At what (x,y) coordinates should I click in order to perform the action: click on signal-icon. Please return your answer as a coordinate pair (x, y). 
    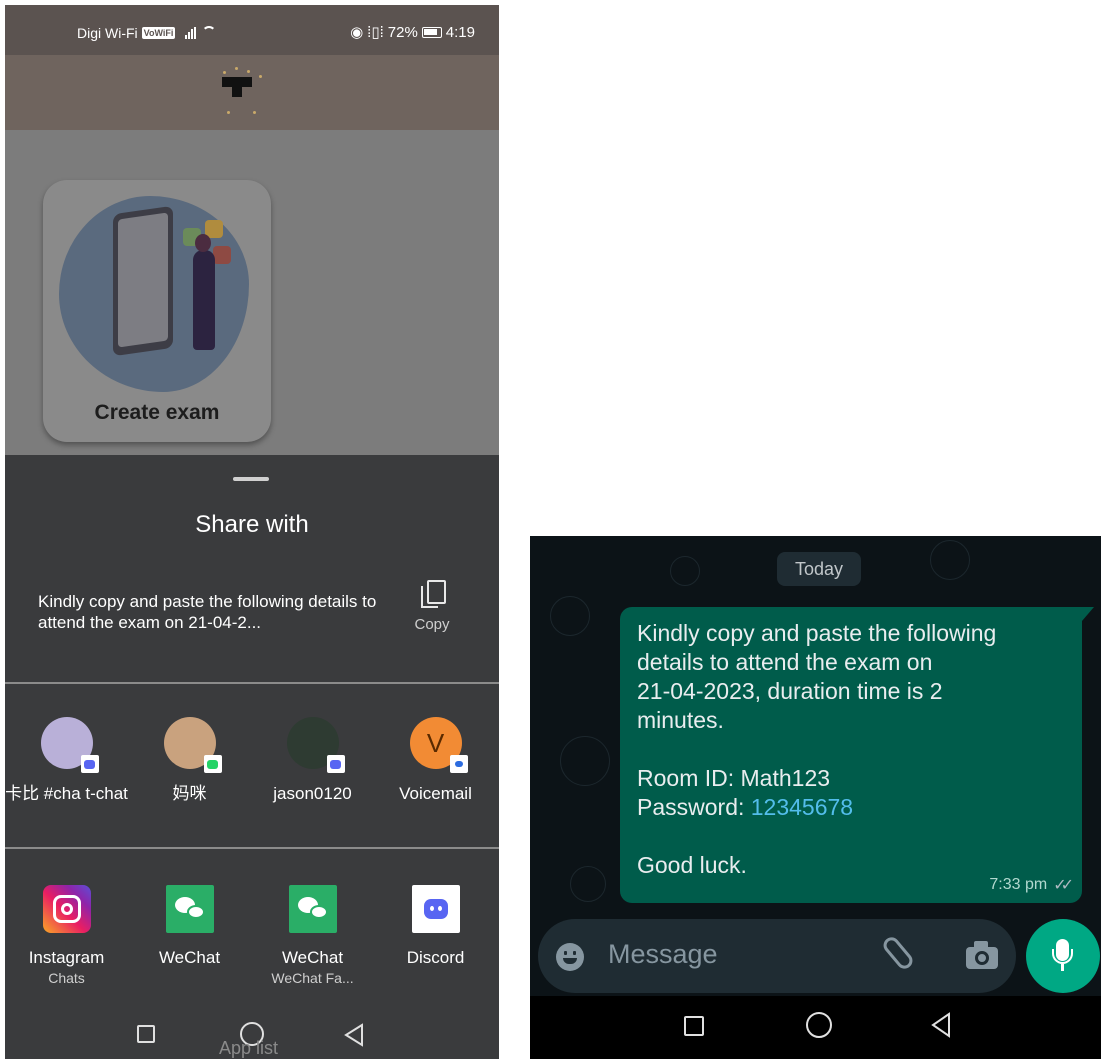
    Looking at the image, I should click on (191, 33).